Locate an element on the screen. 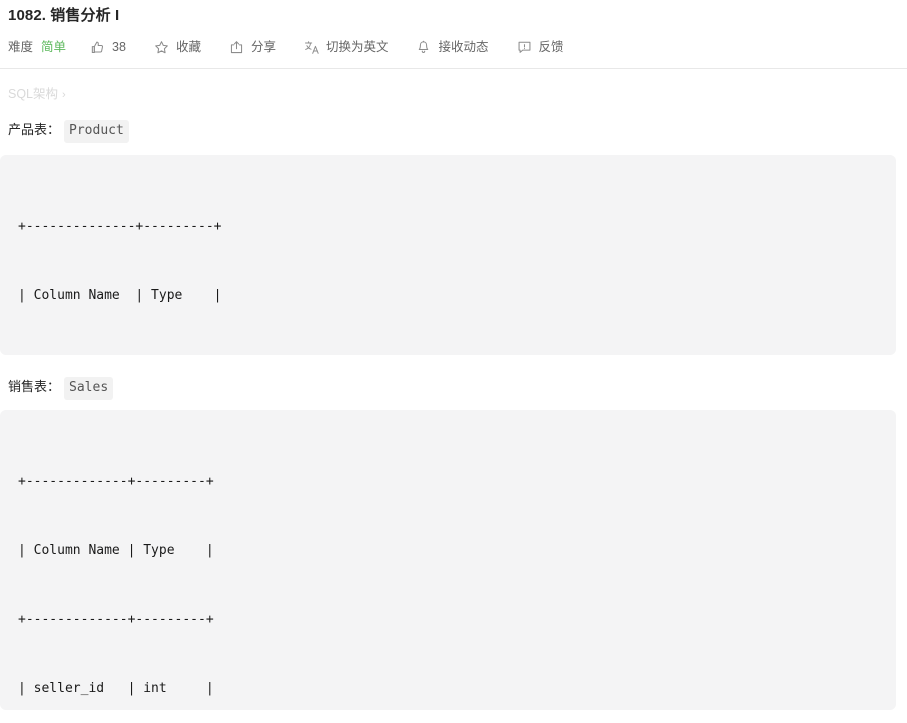 The height and width of the screenshot is (723, 907). feedback-button: 反馈 is located at coordinates (540, 47).